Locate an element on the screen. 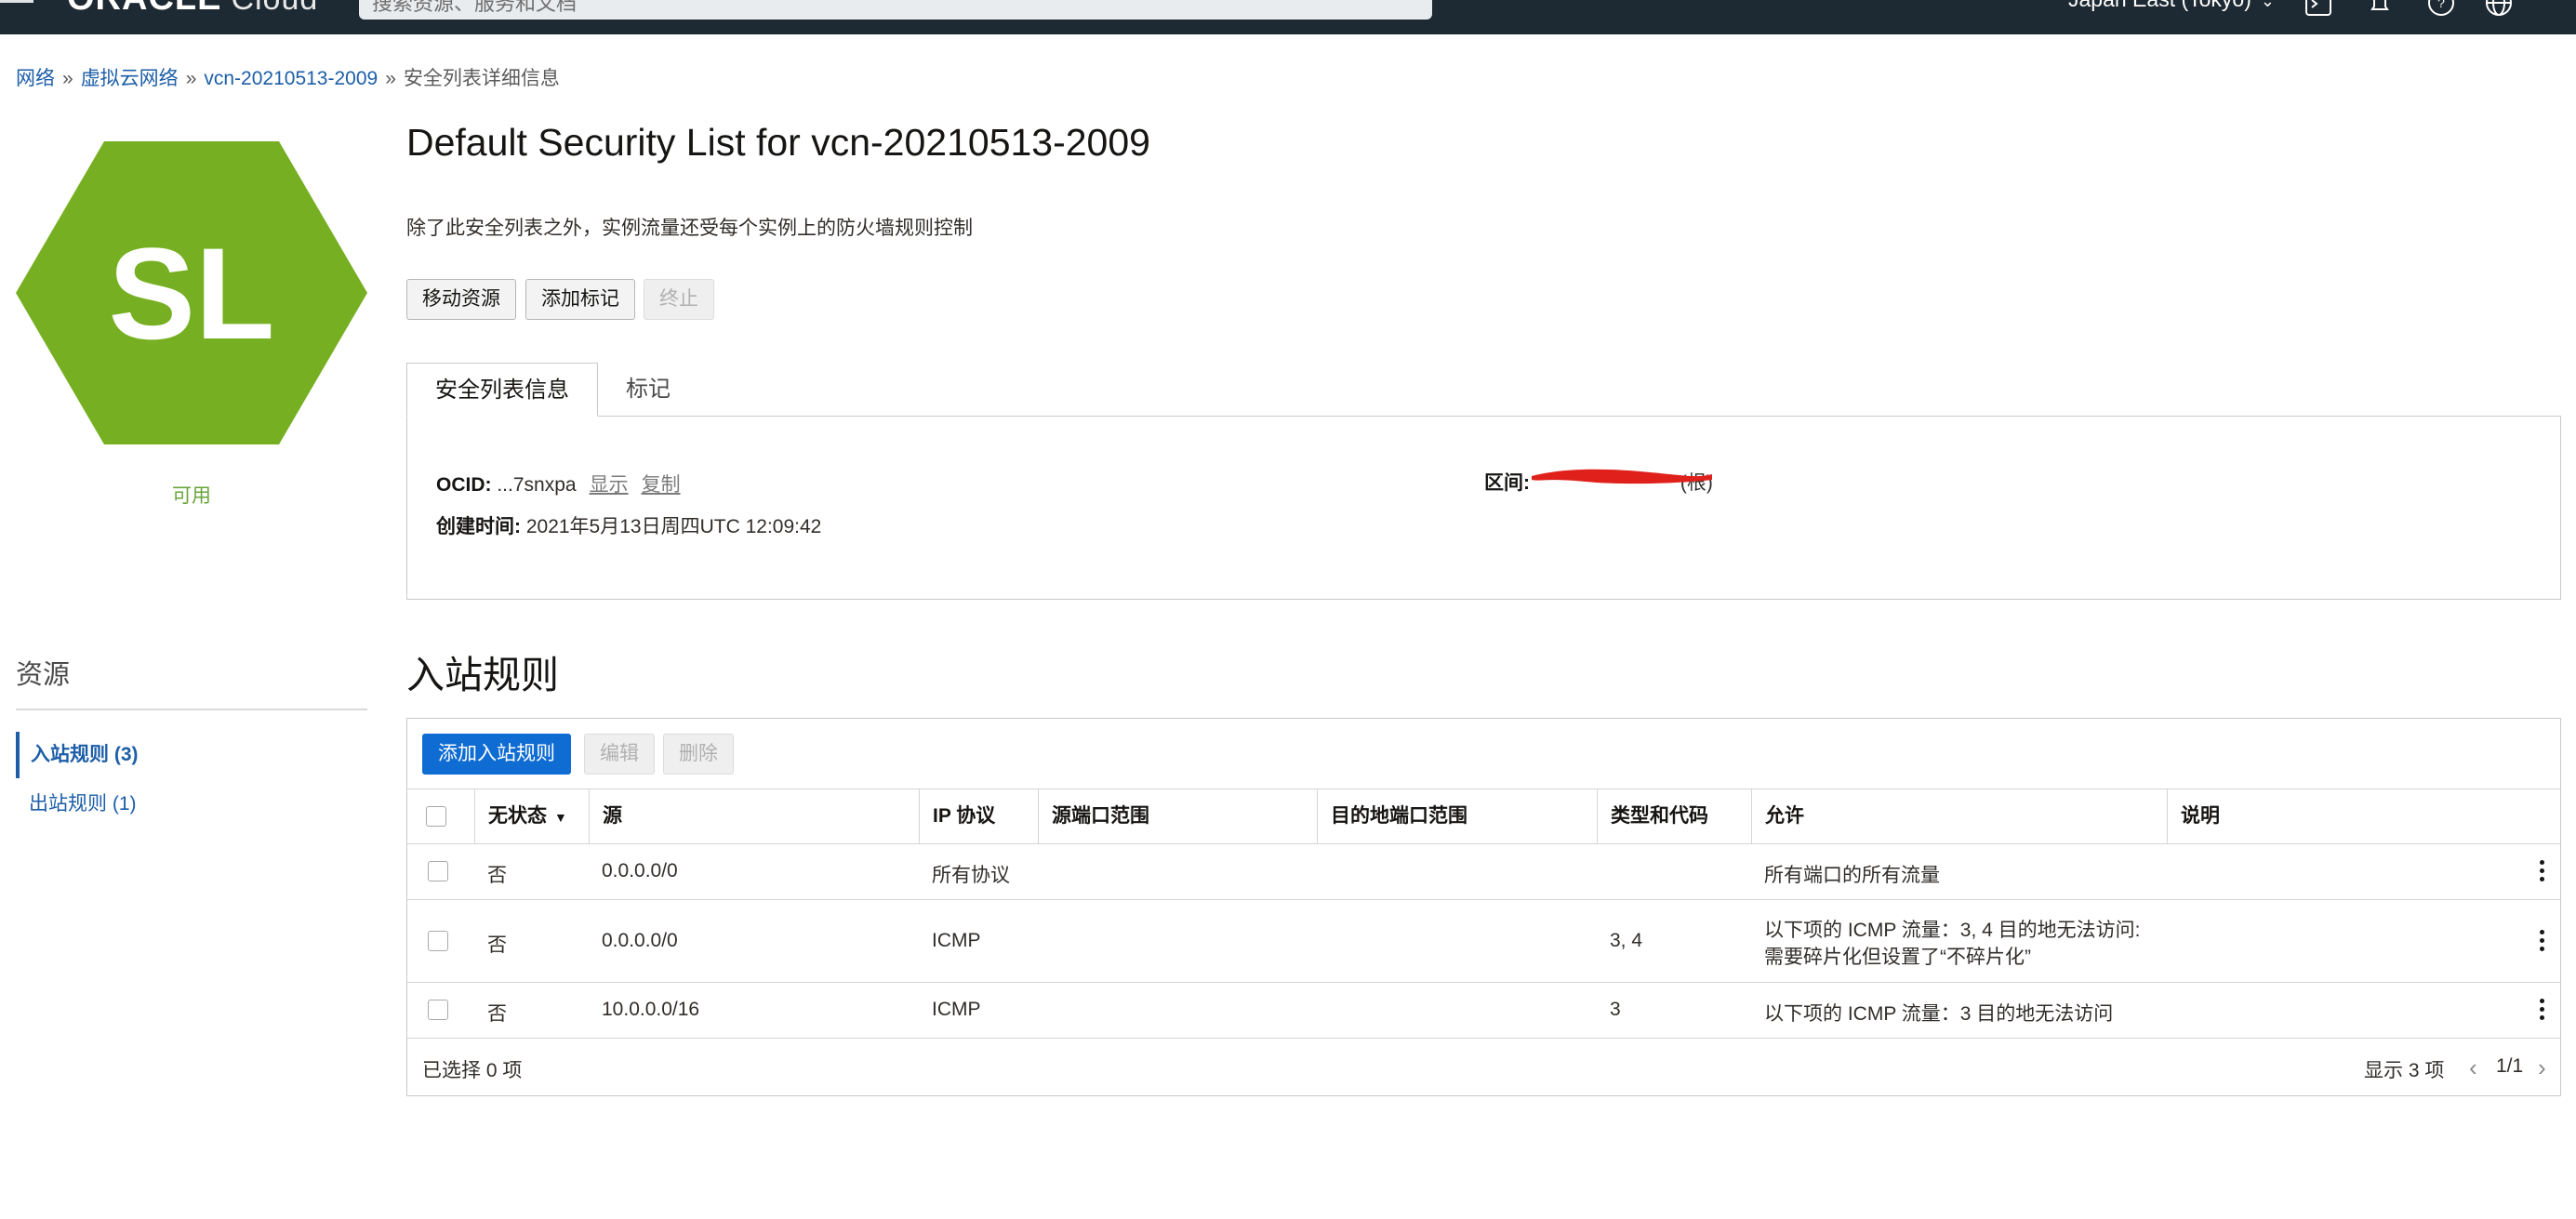 Image resolution: width=2576 pixels, height=1219 pixels. column-header-source-port-range: 源端口范围 is located at coordinates (1177, 816).